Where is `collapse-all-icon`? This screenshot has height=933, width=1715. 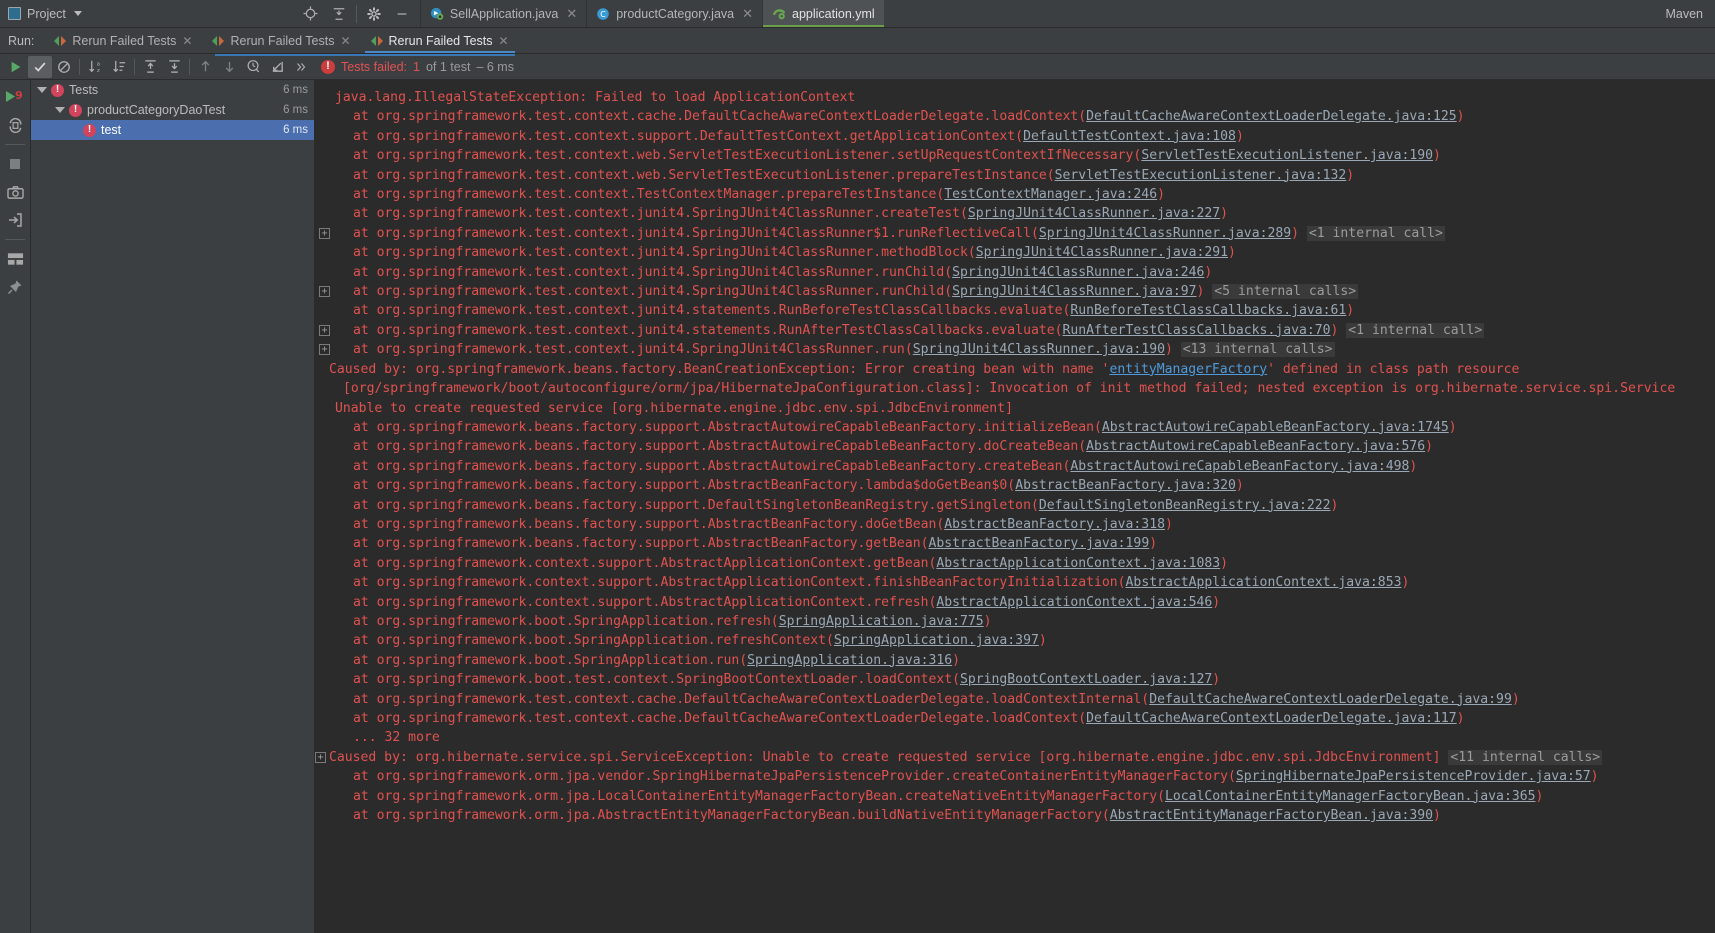
collapse-all-icon is located at coordinates (339, 14).